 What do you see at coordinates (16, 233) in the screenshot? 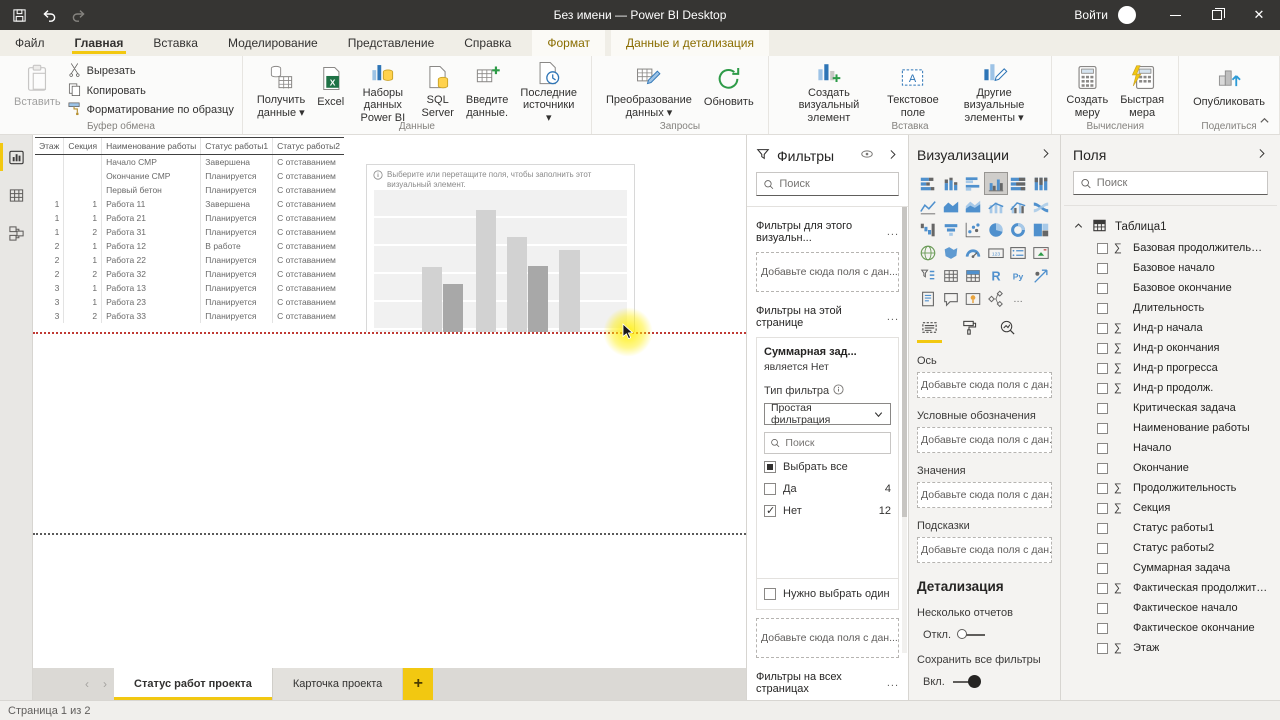
I see `model-view-button` at bounding box center [16, 233].